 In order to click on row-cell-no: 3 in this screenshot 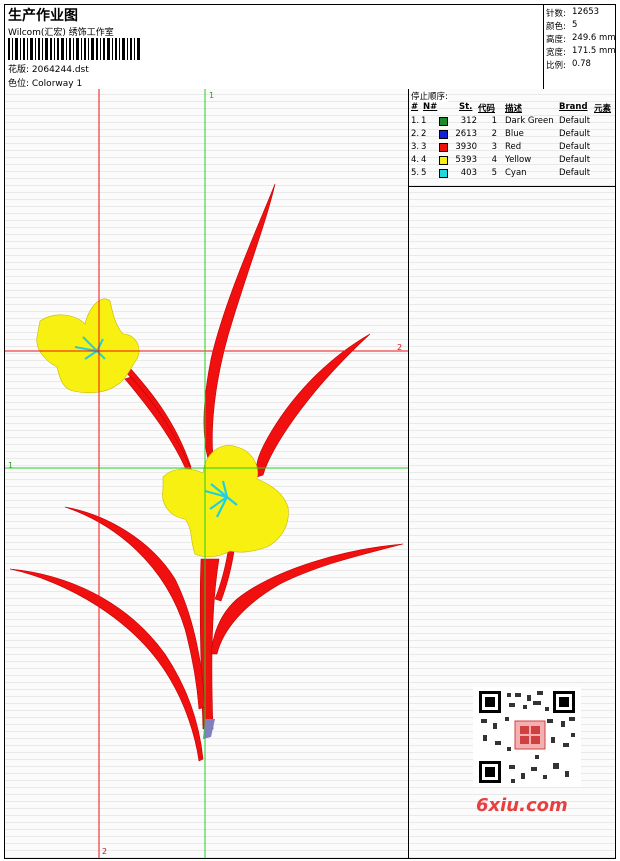, I will do `click(424, 147)`.